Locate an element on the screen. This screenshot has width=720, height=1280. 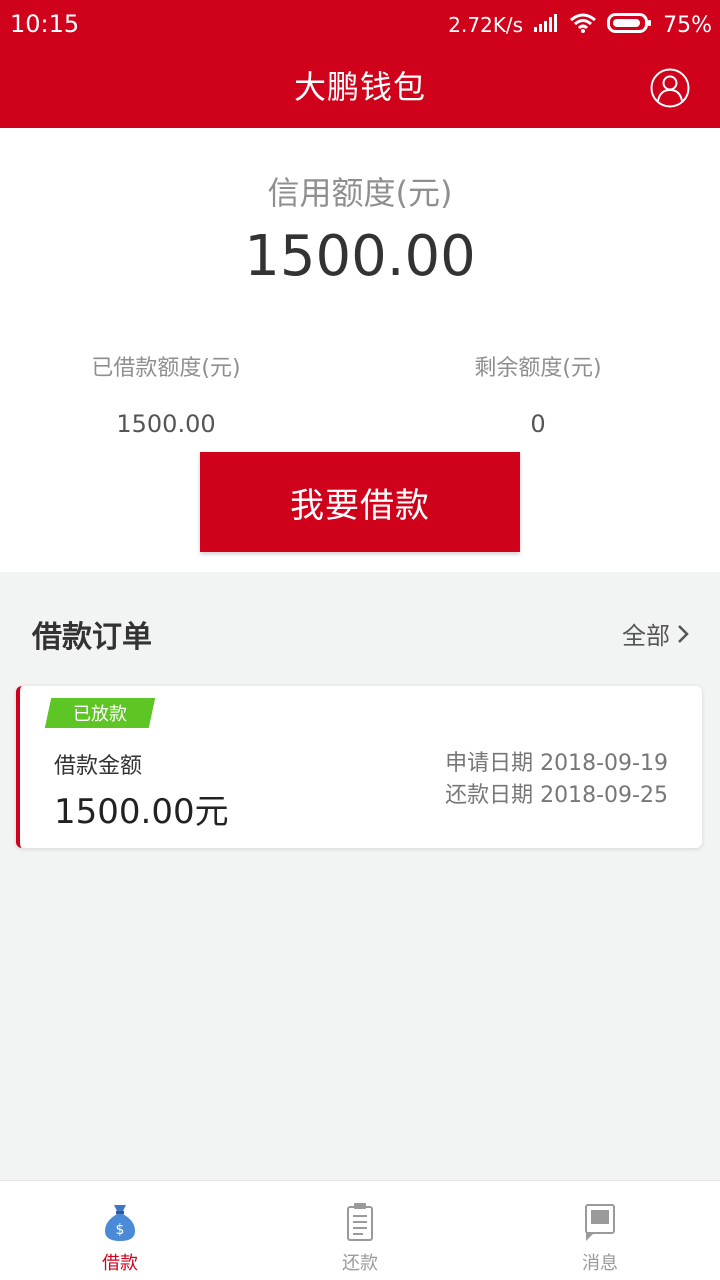
remaining-value: 0 is located at coordinates (538, 424).